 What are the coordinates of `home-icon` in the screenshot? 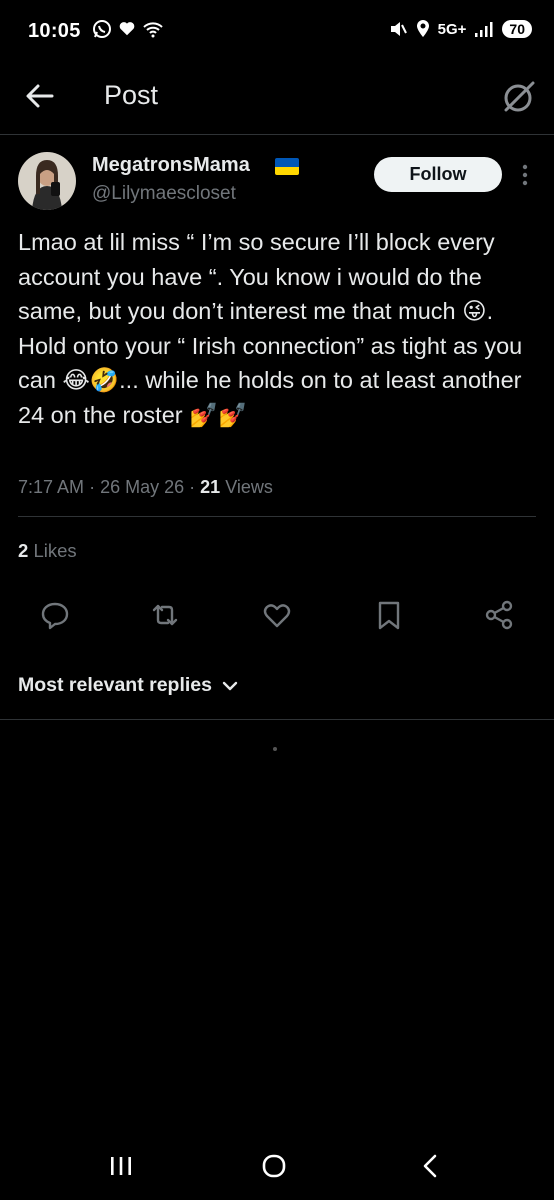 It's located at (274, 1166).